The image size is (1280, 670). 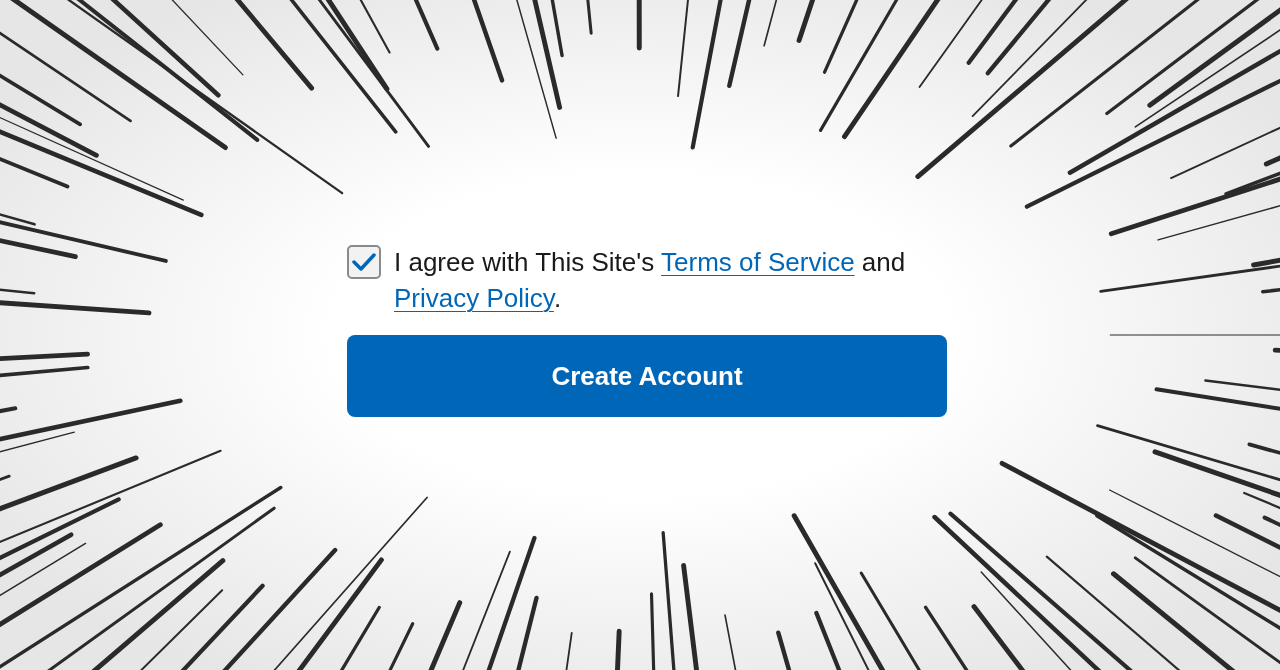 I want to click on consent-text: I agree with This Site's Terms of Service and Privacy Policy., so click(x=650, y=280).